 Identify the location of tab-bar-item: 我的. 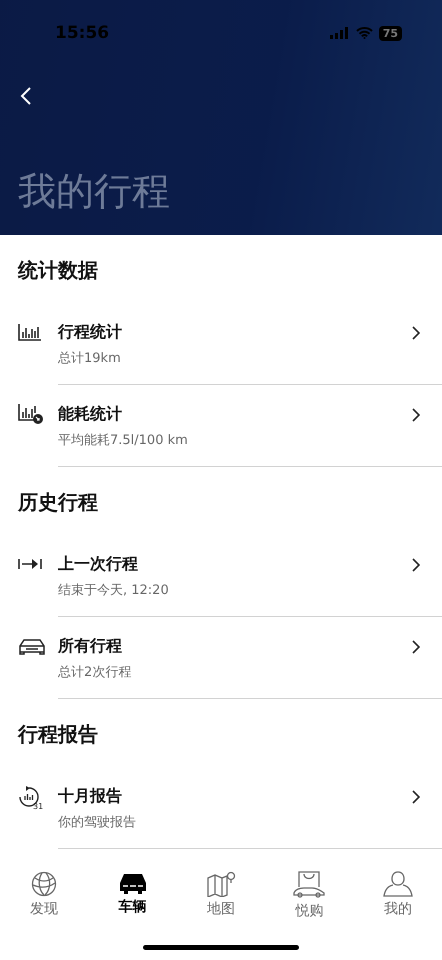
(398, 901).